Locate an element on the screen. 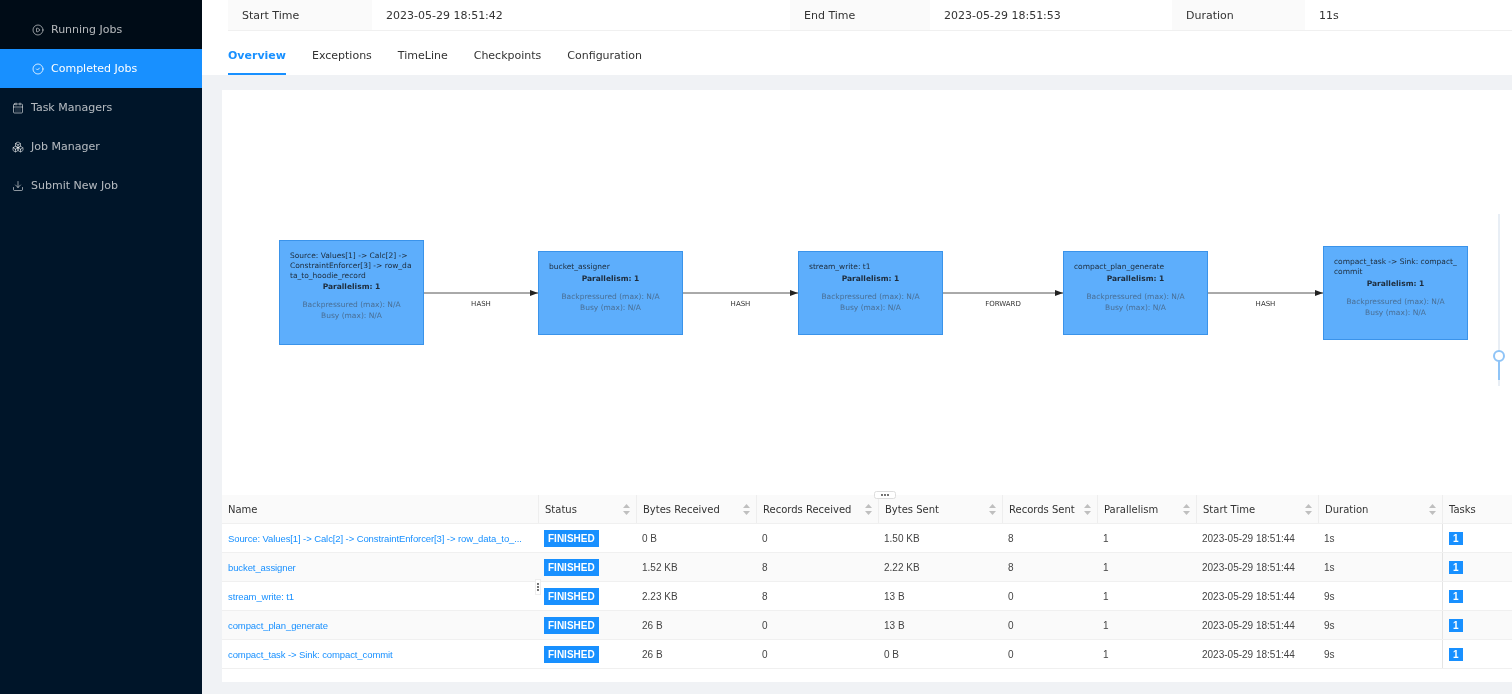  download-icon is located at coordinates (18, 185).